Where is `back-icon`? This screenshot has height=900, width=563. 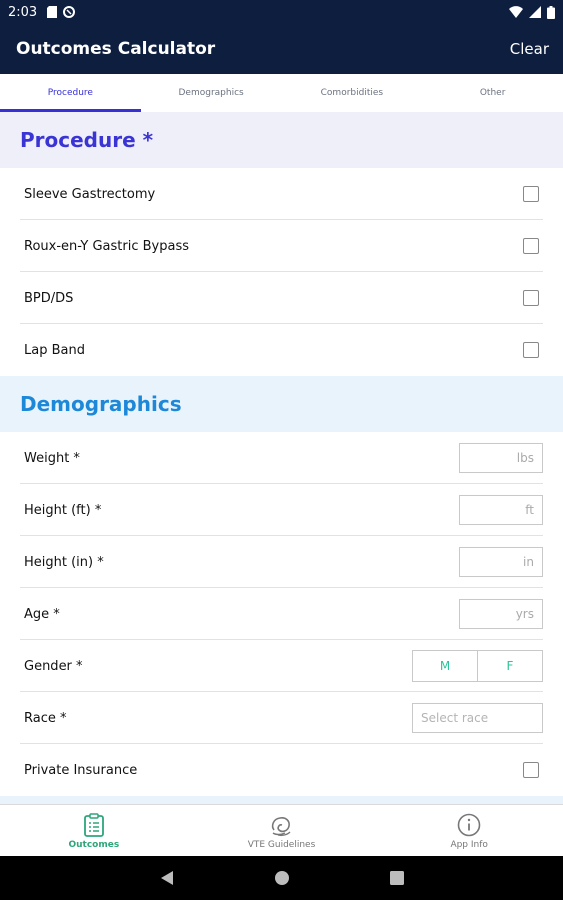
back-icon is located at coordinates (167, 878).